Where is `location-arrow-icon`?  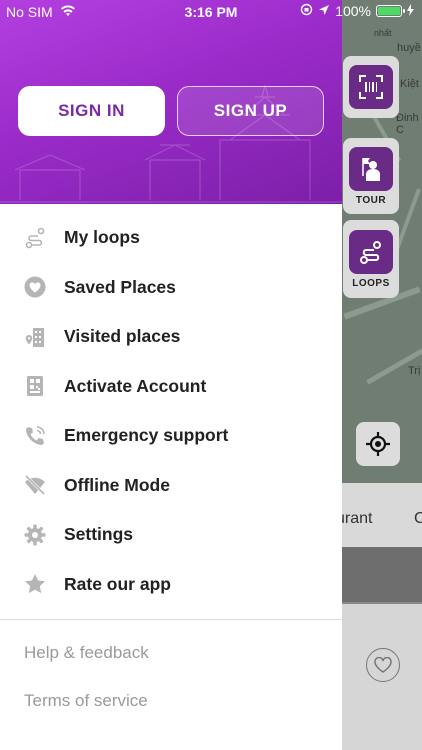 location-arrow-icon is located at coordinates (324, 11).